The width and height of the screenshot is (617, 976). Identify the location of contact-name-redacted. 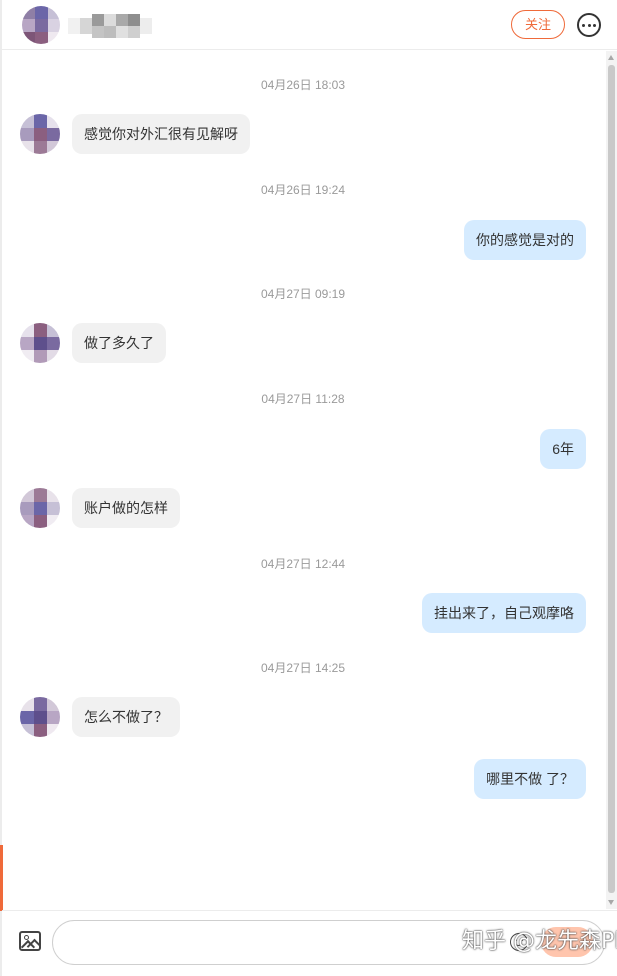
(110, 26).